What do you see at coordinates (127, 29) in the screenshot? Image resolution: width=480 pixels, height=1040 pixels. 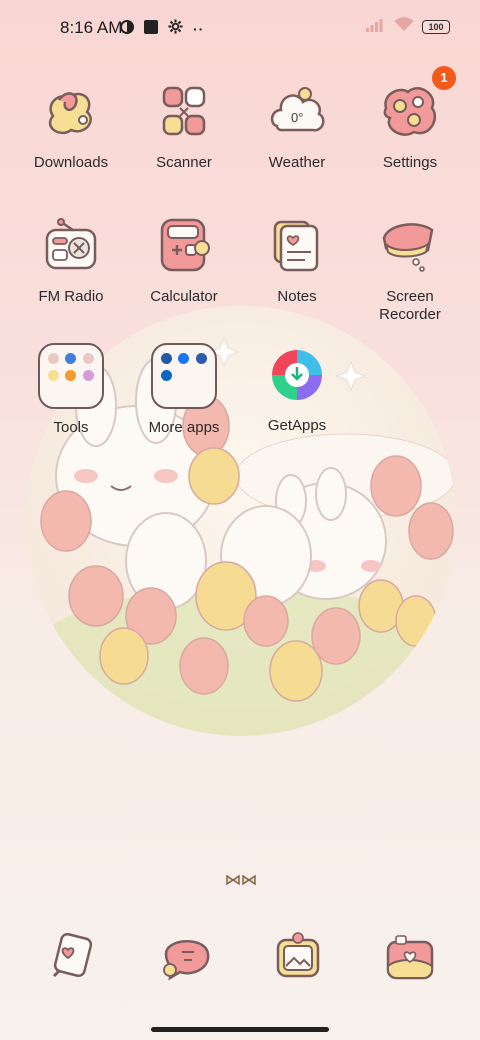 I see `vpn-icon` at bounding box center [127, 29].